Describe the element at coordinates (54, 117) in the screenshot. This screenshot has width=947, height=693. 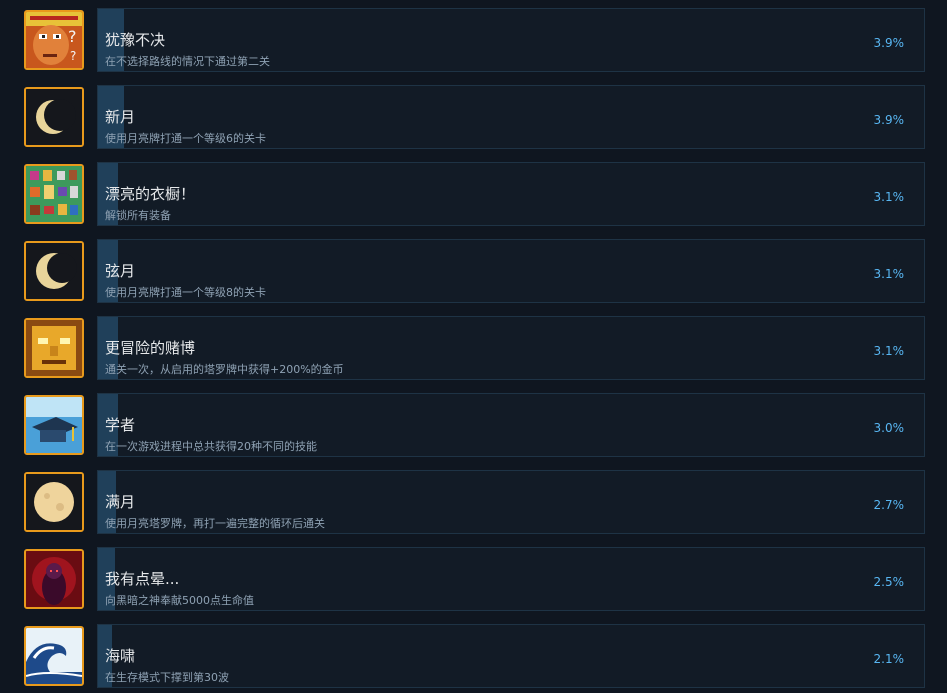
I see `crescent-moon-icon` at that location.